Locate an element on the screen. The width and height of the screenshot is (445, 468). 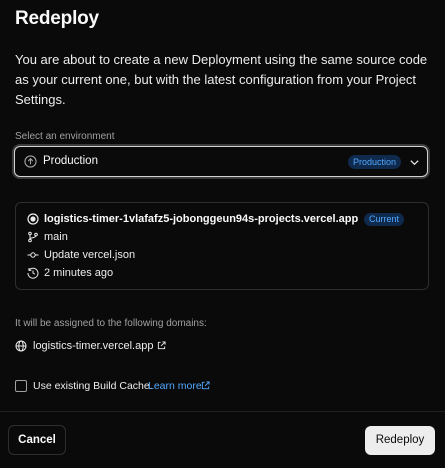
environment-select: Production Production is located at coordinates (221, 161).